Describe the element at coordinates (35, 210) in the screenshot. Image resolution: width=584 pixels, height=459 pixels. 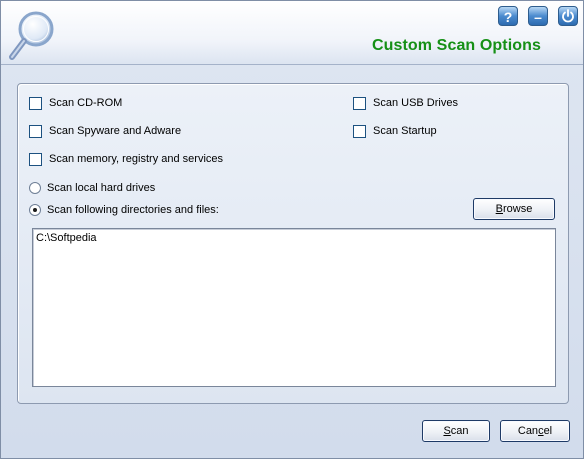
I see `scan-following-radio` at that location.